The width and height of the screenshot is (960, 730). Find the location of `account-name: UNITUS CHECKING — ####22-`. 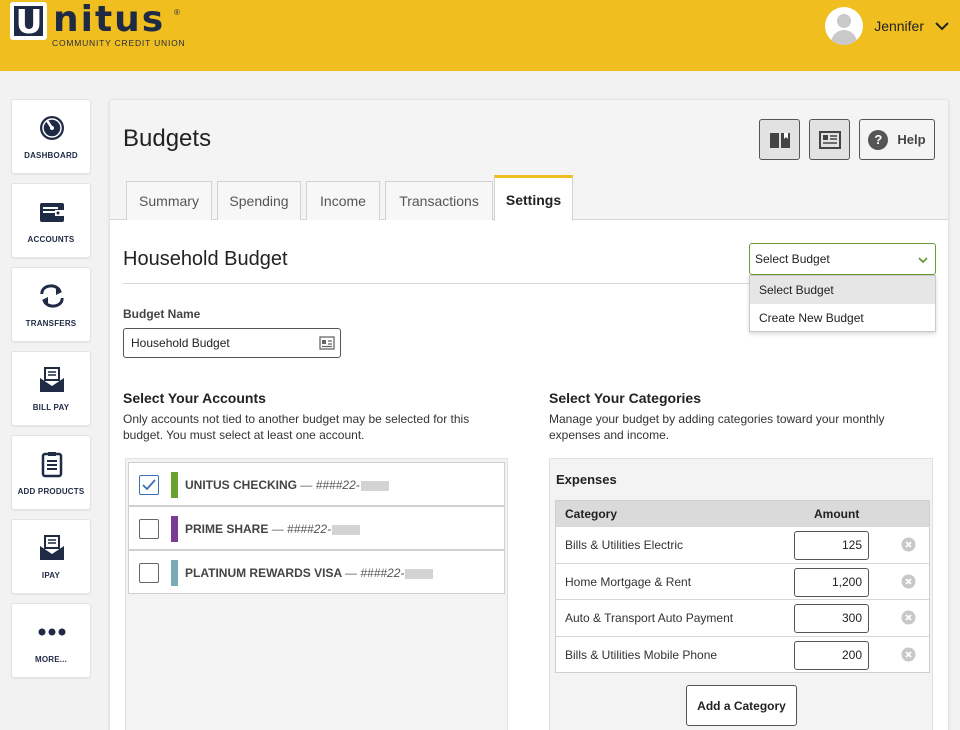

account-name: UNITUS CHECKING — ####22- is located at coordinates (287, 485).